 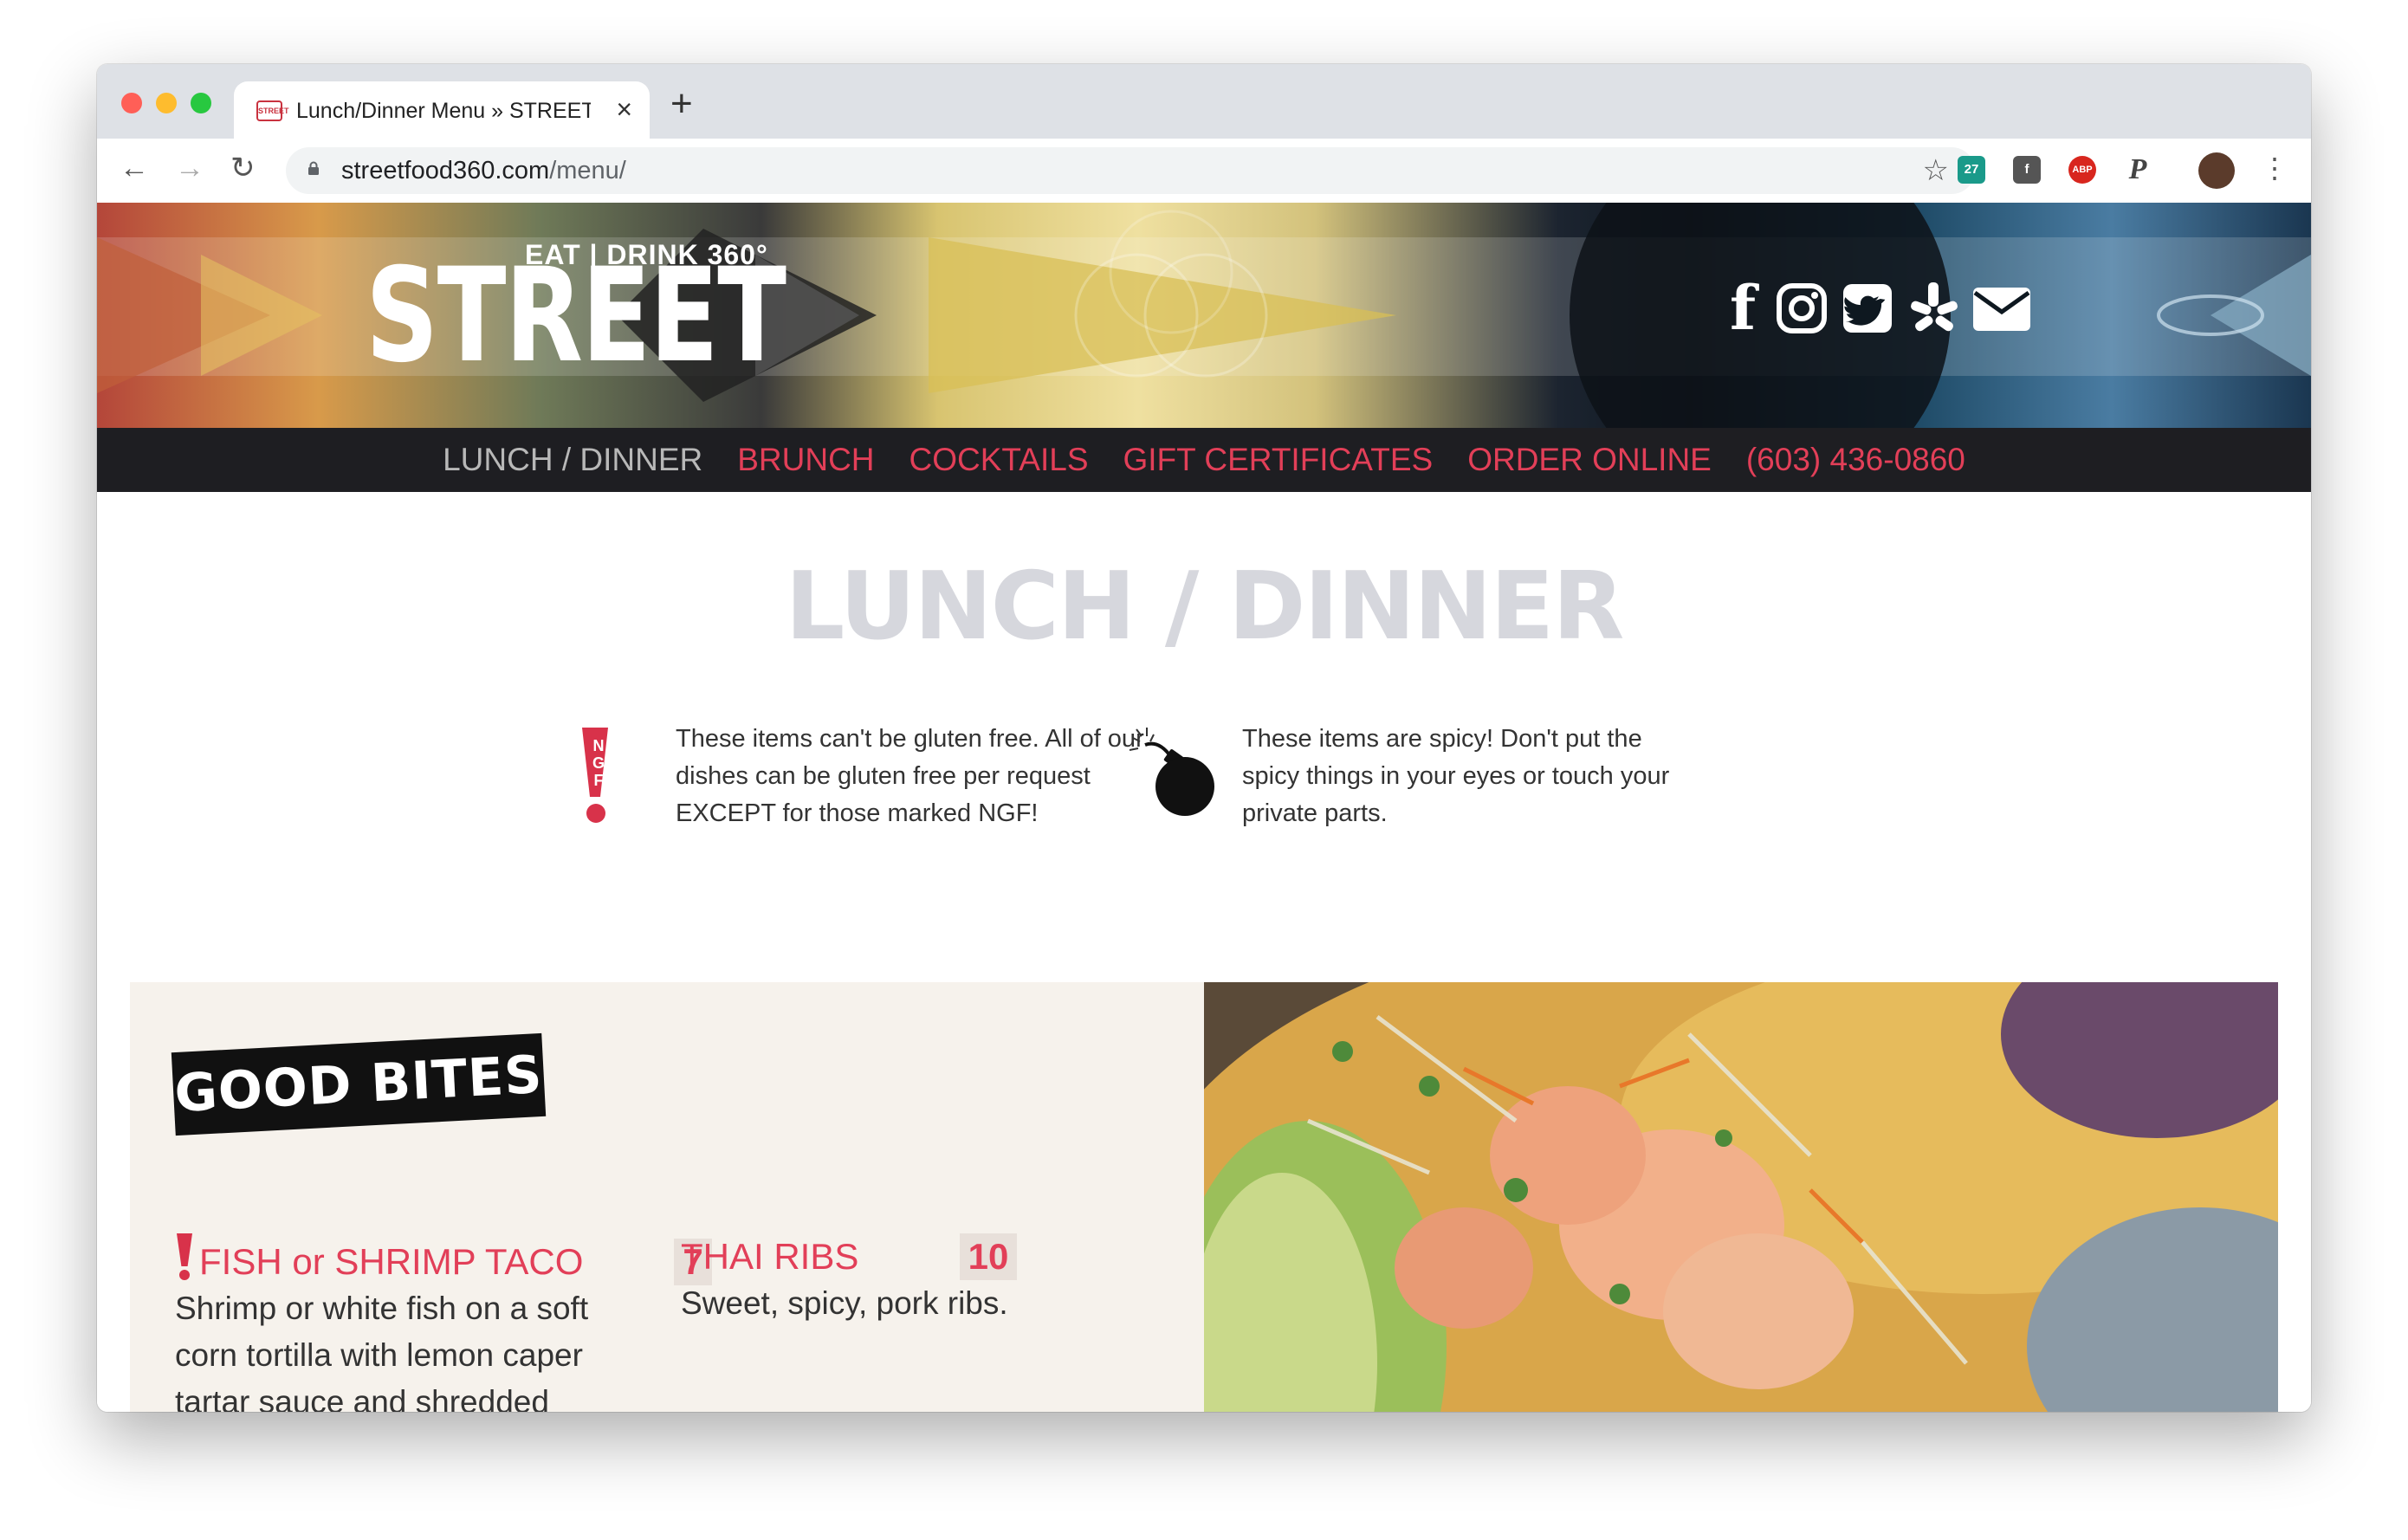 I want to click on page-title: LUNCH / DINNER, so click(x=1205, y=607).